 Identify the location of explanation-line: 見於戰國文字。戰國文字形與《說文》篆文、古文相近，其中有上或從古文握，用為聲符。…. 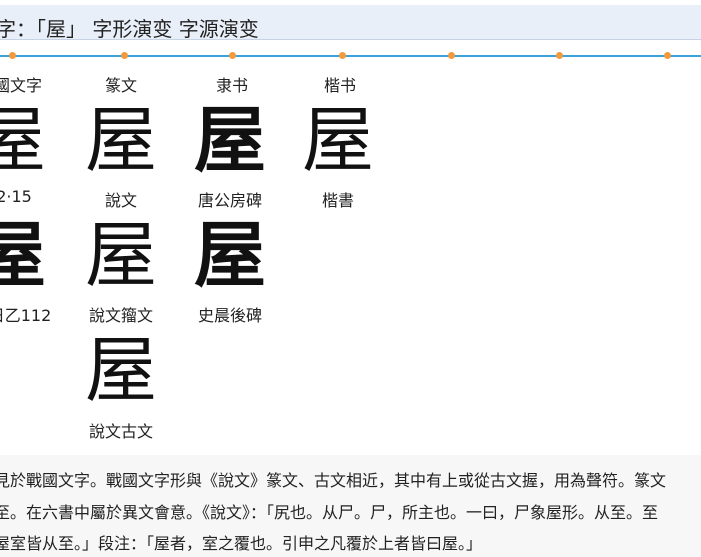
(333, 480).